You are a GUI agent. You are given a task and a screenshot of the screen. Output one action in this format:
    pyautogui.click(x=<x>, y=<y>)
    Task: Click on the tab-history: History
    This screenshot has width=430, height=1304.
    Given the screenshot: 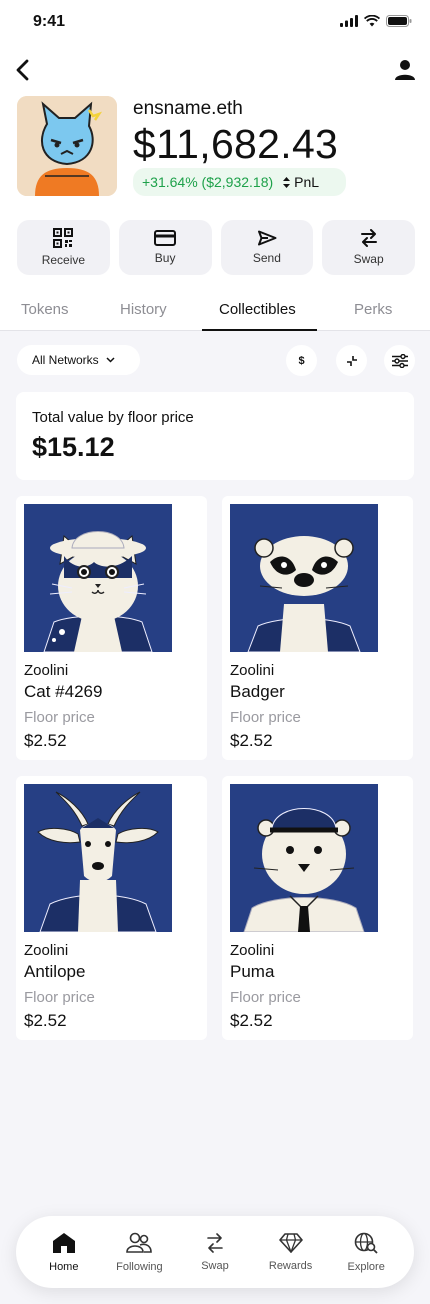 What is the action you would take?
    pyautogui.click(x=143, y=309)
    